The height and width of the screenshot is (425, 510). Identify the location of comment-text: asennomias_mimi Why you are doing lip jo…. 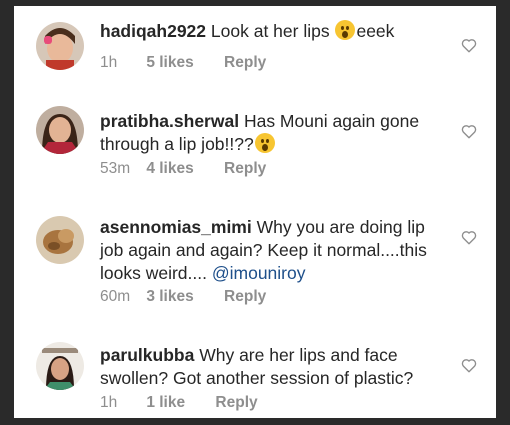
(270, 250).